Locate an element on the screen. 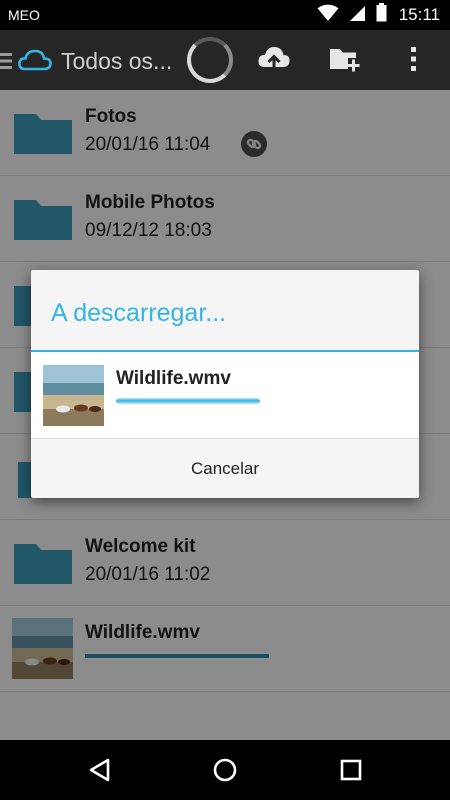 The image size is (450, 800). overflow-menu-icon is located at coordinates (414, 61).